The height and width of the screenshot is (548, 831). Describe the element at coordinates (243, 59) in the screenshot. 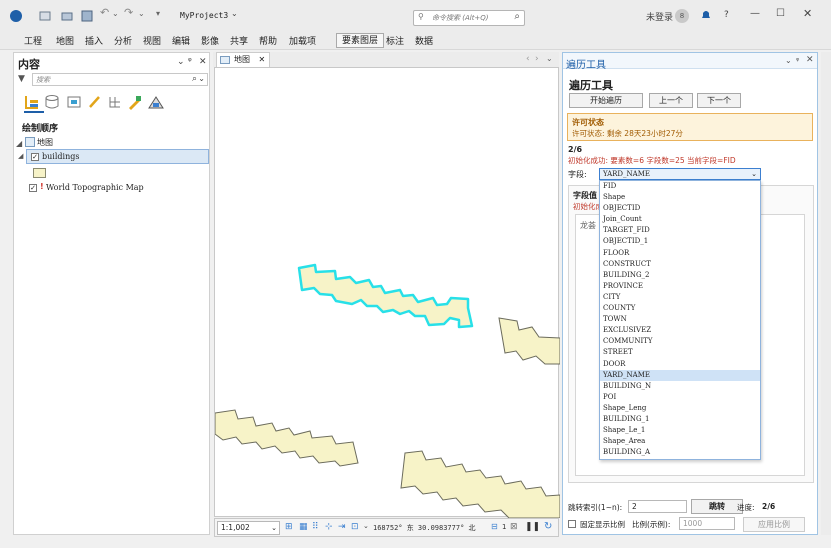

I see `map-view-tab: 地图 ✕` at that location.